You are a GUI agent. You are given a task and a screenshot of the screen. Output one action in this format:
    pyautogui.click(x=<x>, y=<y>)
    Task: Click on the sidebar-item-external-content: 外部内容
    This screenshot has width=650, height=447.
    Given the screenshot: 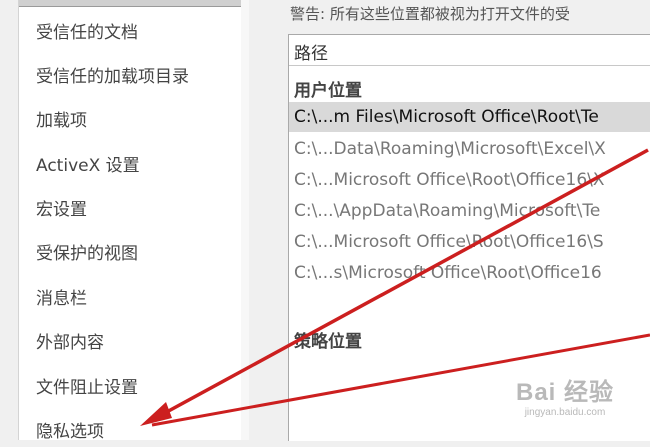 What is the action you would take?
    pyautogui.click(x=70, y=343)
    